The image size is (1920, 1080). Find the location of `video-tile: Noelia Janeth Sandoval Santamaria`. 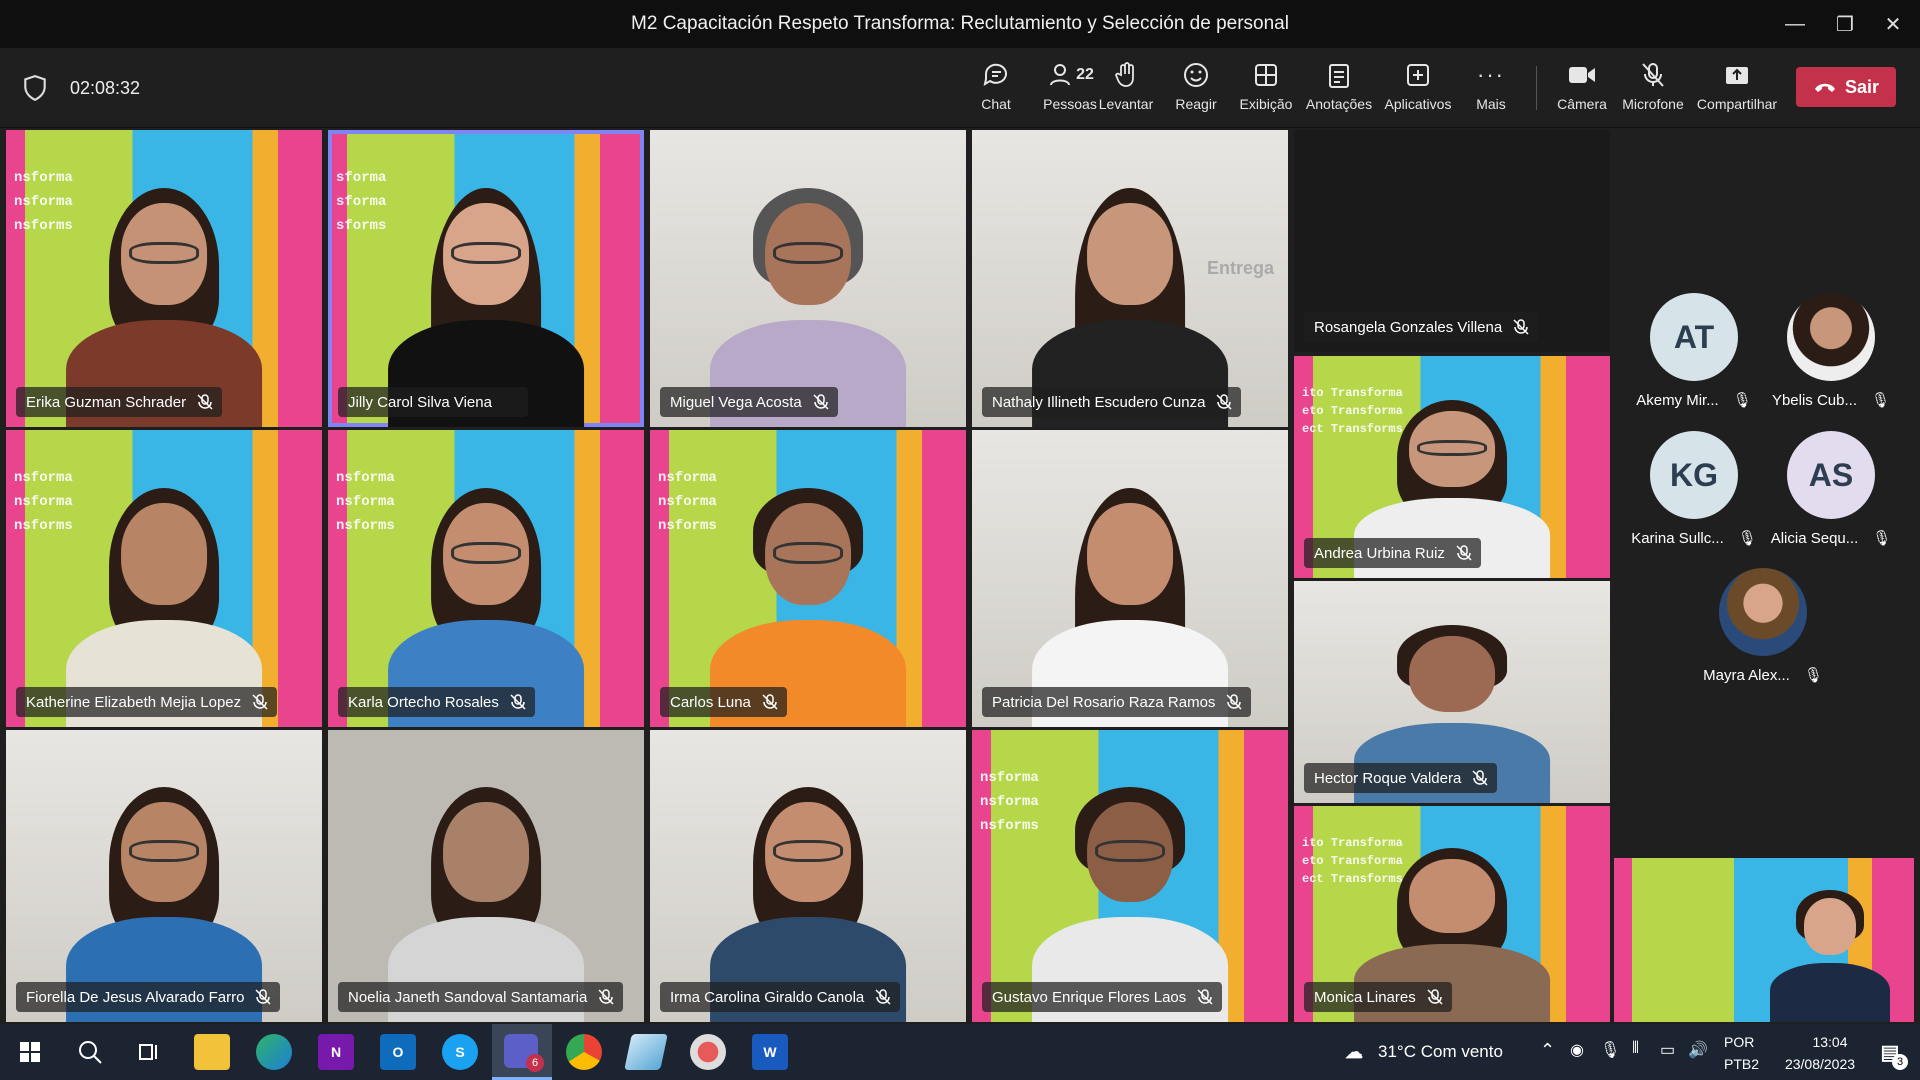

video-tile: Noelia Janeth Sandoval Santamaria is located at coordinates (486, 876).